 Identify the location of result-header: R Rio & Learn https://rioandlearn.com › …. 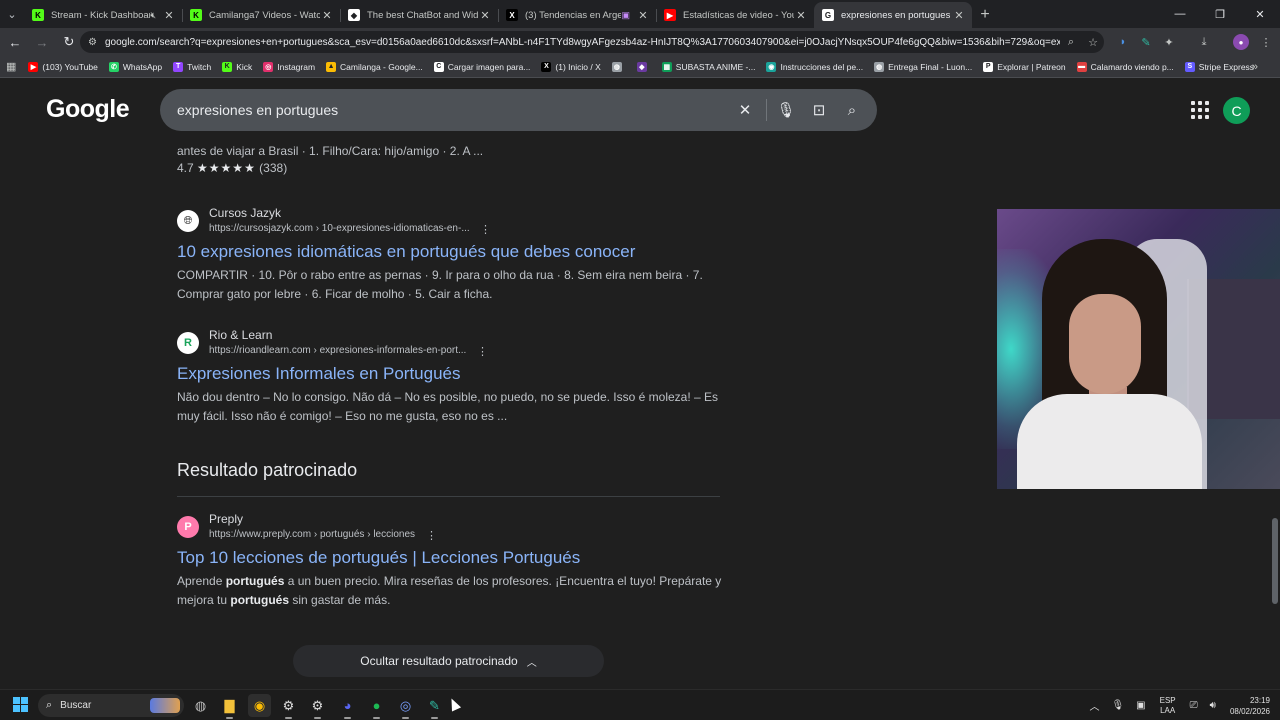
(449, 345).